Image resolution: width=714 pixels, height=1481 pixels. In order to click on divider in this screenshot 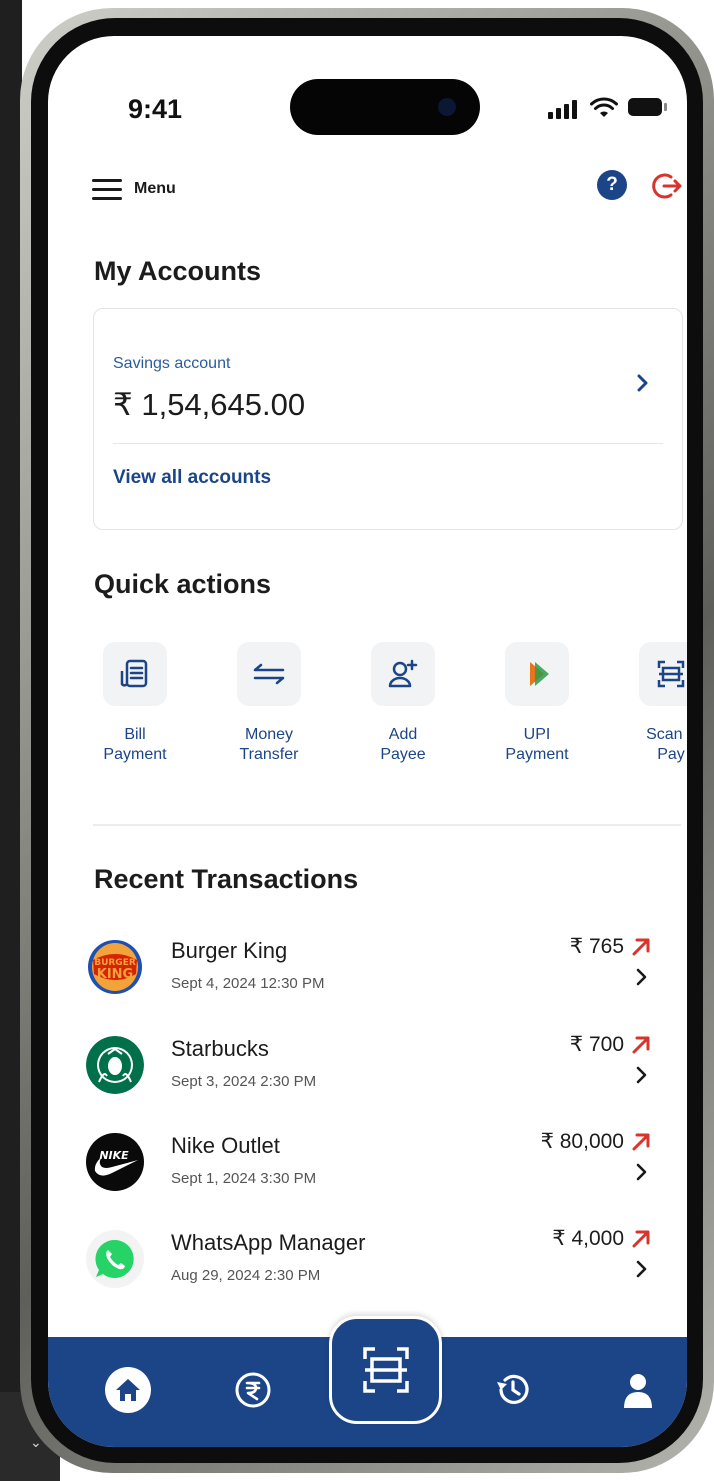, I will do `click(388, 443)`.